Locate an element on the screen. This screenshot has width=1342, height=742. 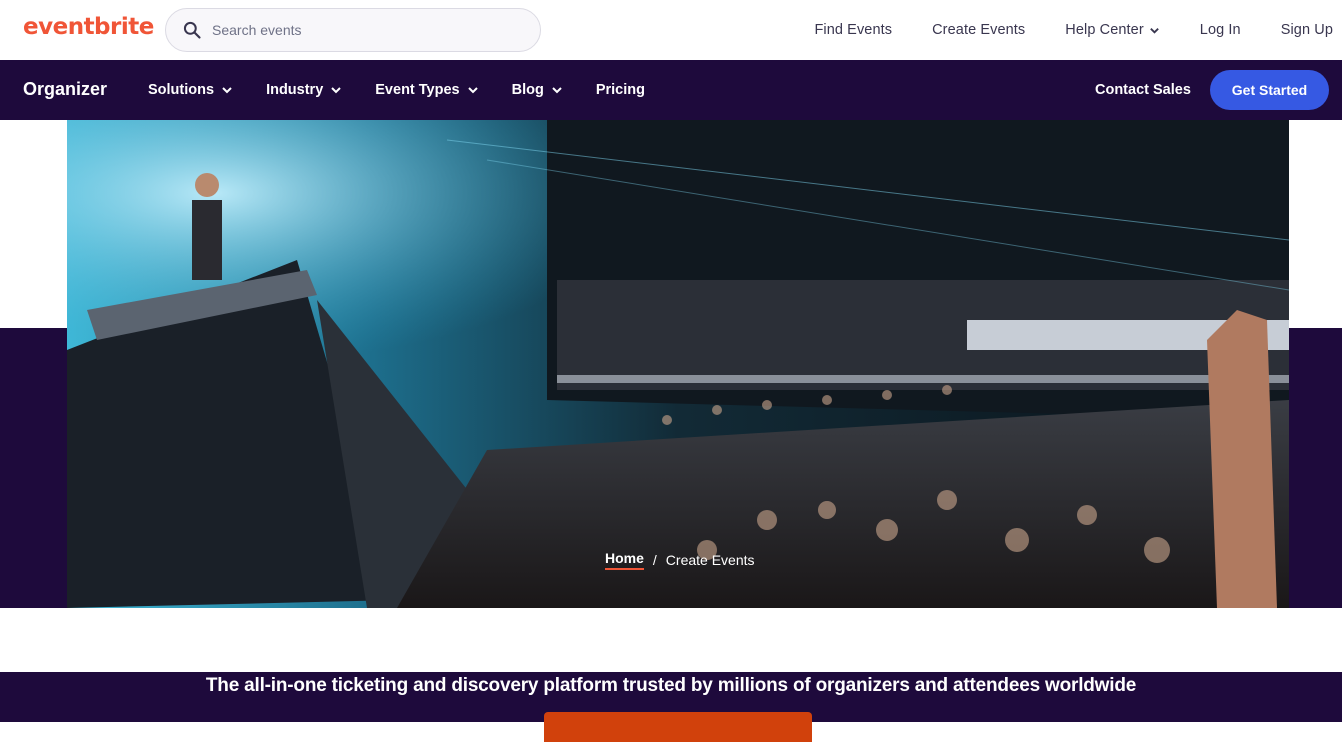
menu-event-types: Event Types is located at coordinates (426, 90).